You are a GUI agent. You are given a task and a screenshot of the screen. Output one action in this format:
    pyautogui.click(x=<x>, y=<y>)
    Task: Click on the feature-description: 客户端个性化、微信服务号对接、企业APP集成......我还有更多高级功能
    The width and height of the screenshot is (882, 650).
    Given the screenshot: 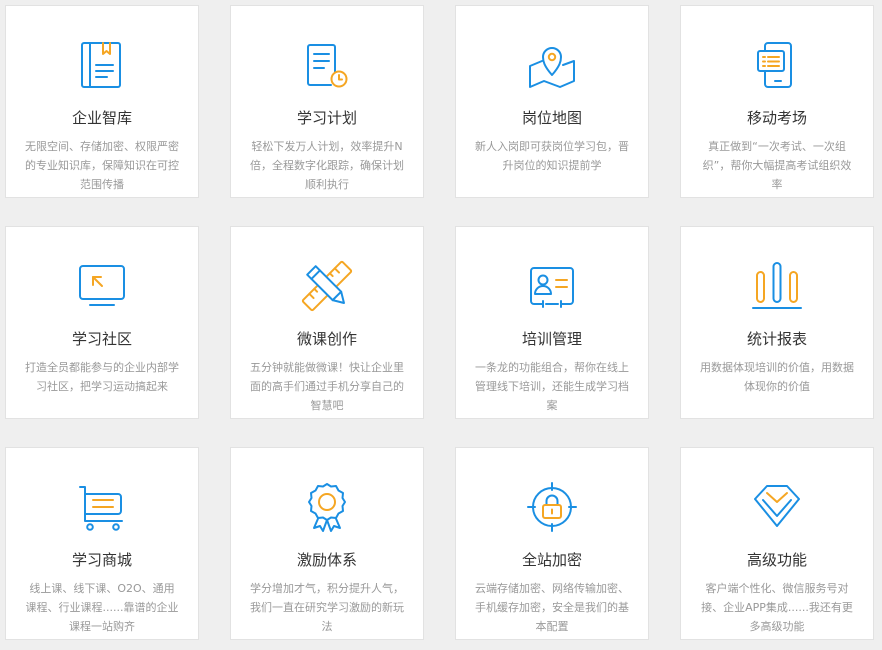 What is the action you would take?
    pyautogui.click(x=777, y=607)
    